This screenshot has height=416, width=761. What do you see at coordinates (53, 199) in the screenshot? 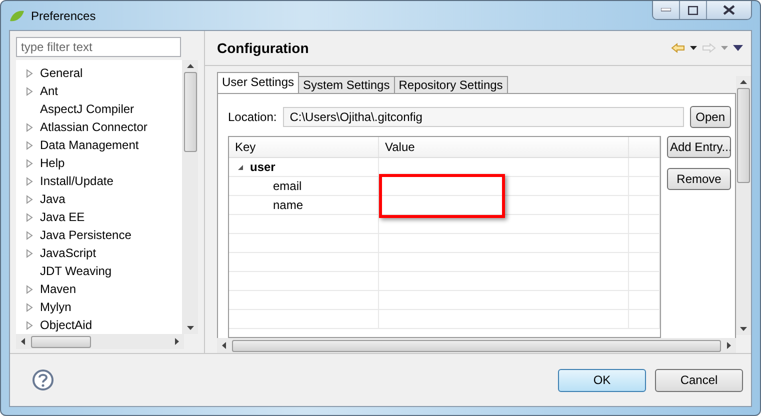
I see `tree-item: Java` at bounding box center [53, 199].